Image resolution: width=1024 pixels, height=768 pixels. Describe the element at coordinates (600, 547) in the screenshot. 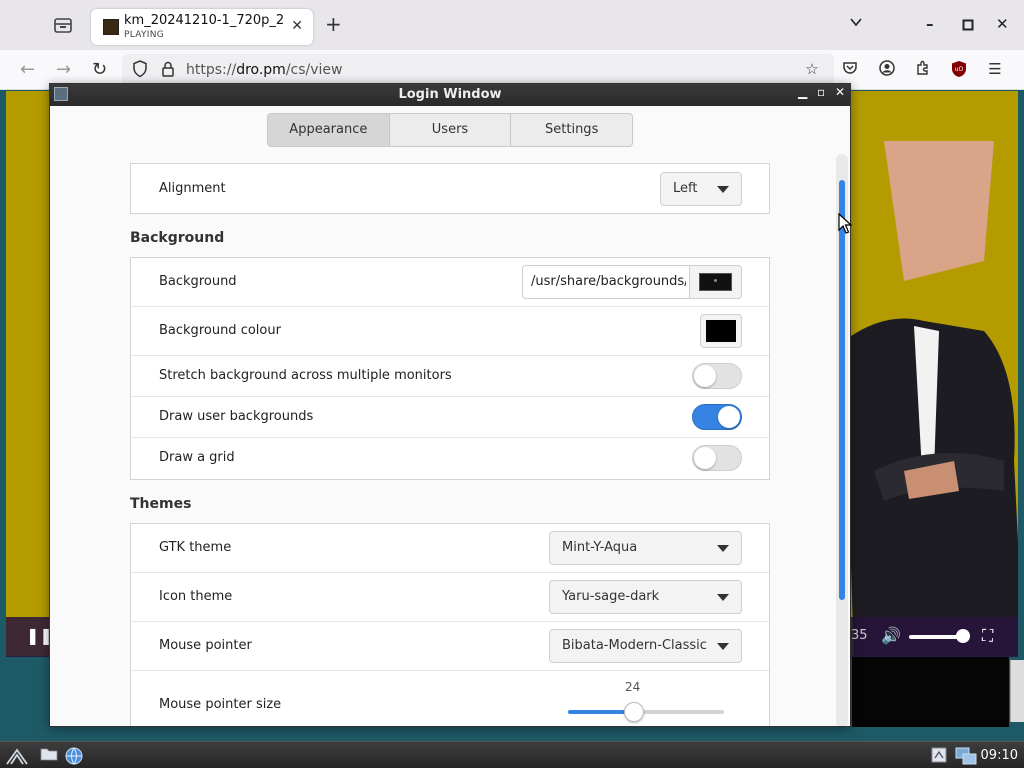

I see `gtk-theme-value: Mint-Y-Aqua` at that location.